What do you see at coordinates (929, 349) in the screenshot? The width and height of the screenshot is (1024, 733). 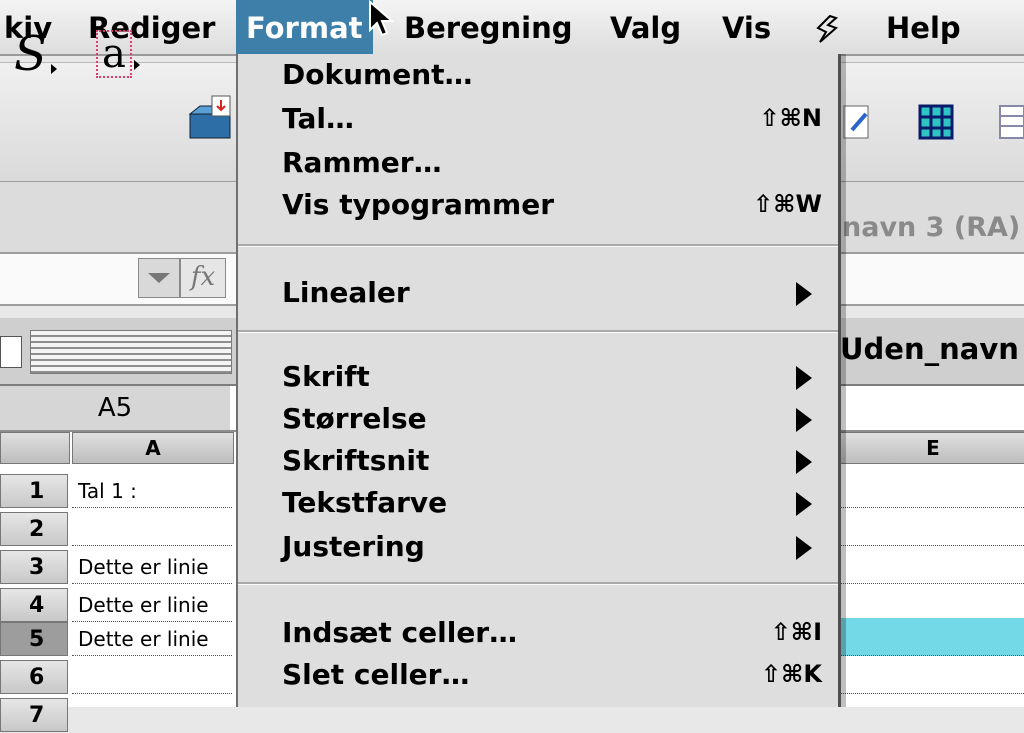 I see `sheet-tab: Uden_navn` at bounding box center [929, 349].